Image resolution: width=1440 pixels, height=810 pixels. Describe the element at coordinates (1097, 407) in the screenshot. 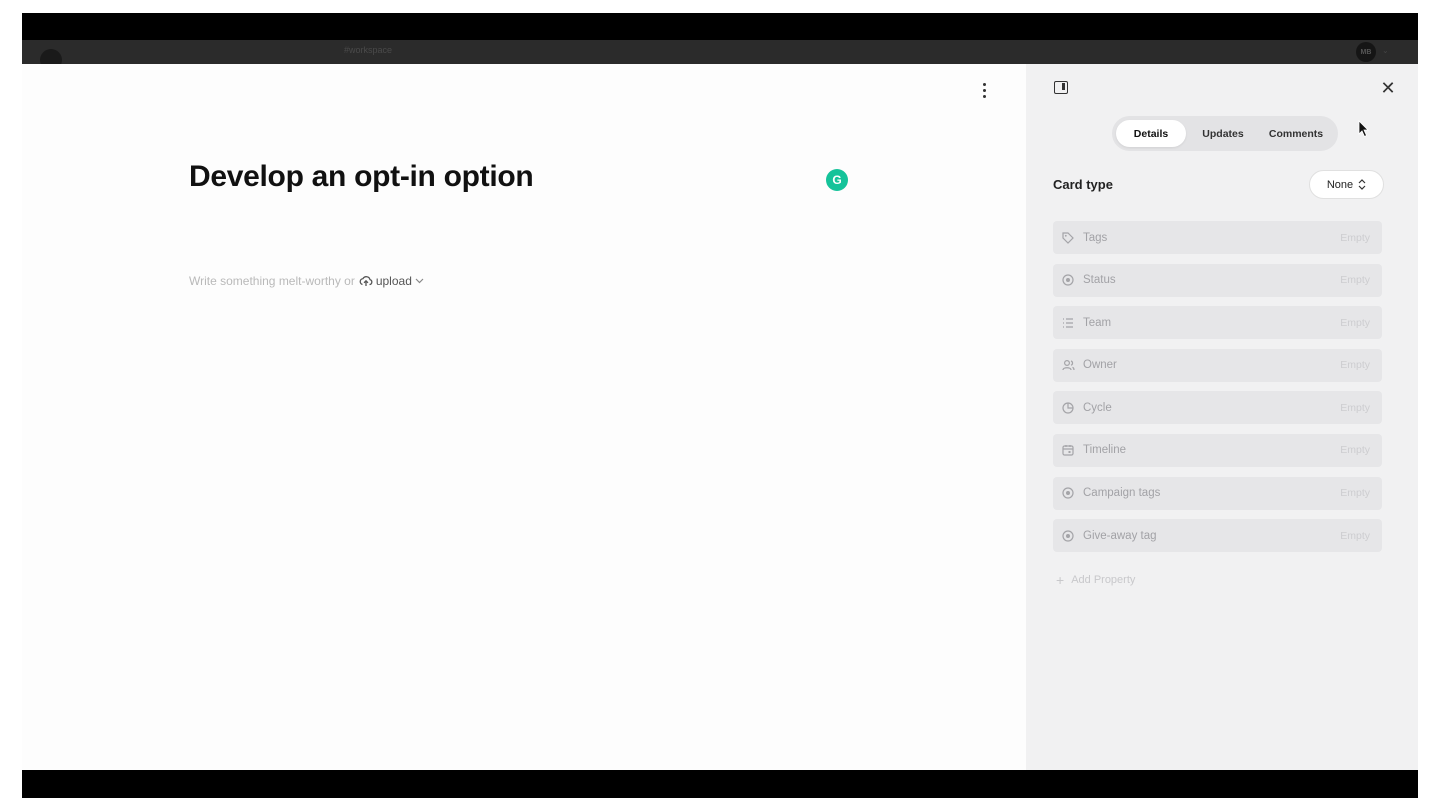

I see `property-label: Cycle` at that location.